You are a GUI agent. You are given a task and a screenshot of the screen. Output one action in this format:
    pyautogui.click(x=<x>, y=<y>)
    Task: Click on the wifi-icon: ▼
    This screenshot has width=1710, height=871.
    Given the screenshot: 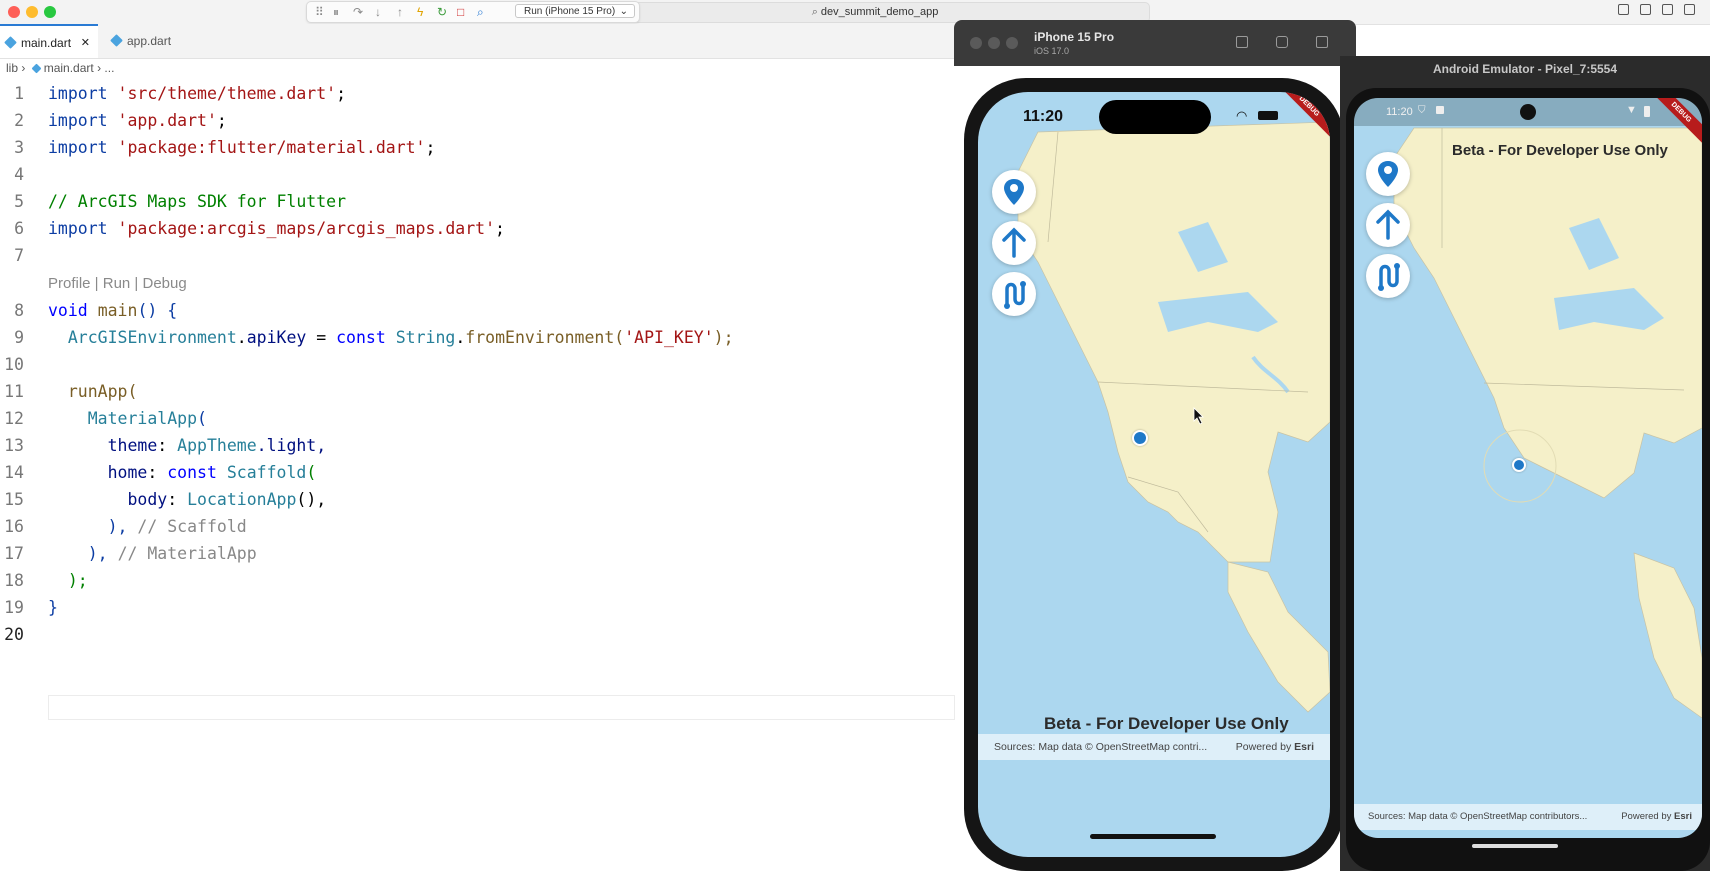 What is the action you would take?
    pyautogui.click(x=1631, y=110)
    